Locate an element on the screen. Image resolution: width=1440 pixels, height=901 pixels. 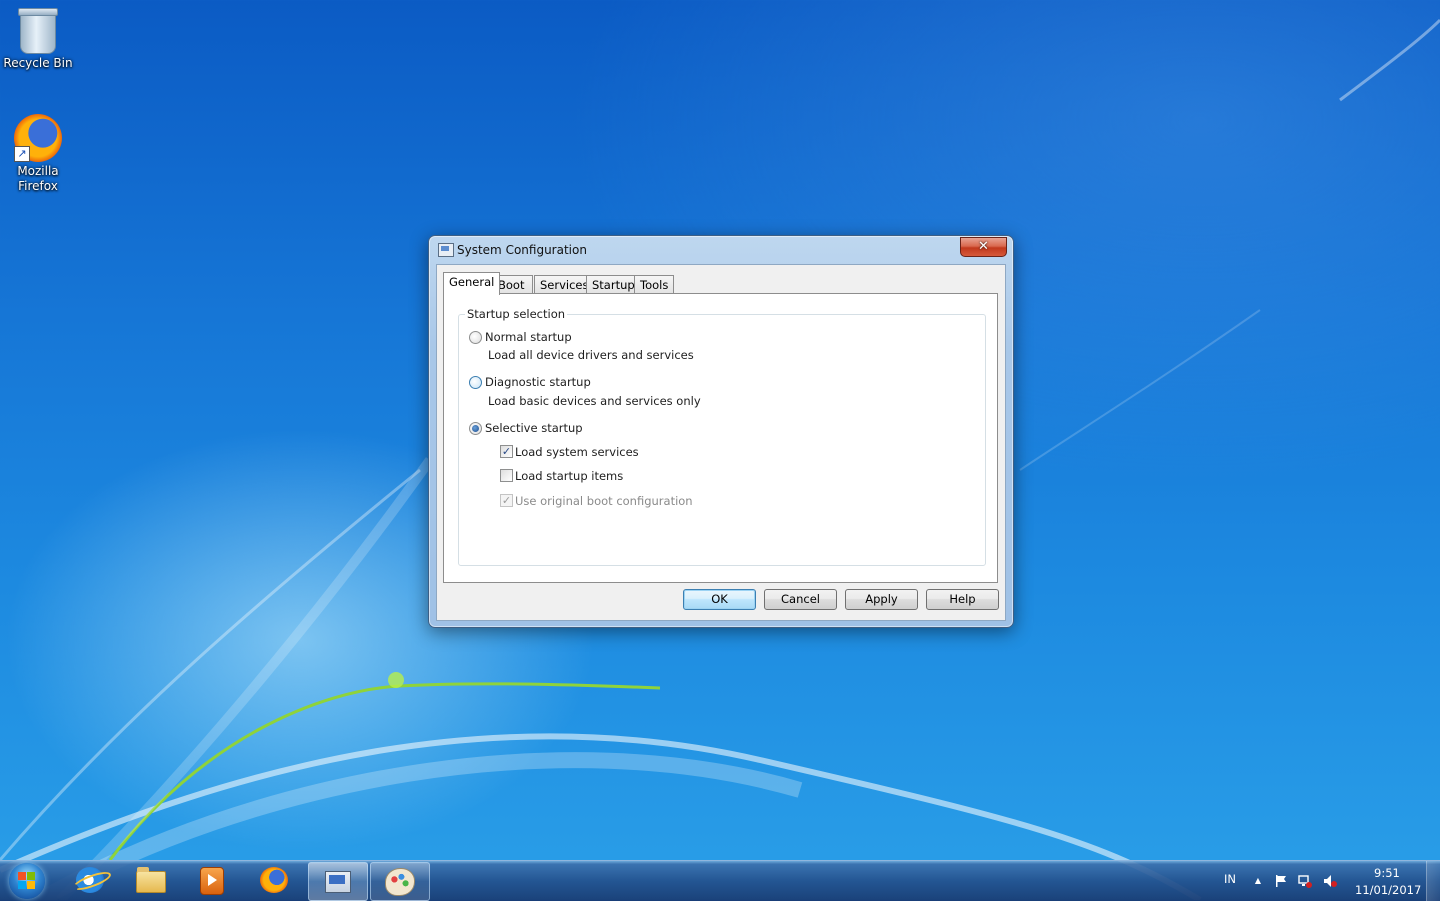
paint-icon is located at coordinates (400, 882).